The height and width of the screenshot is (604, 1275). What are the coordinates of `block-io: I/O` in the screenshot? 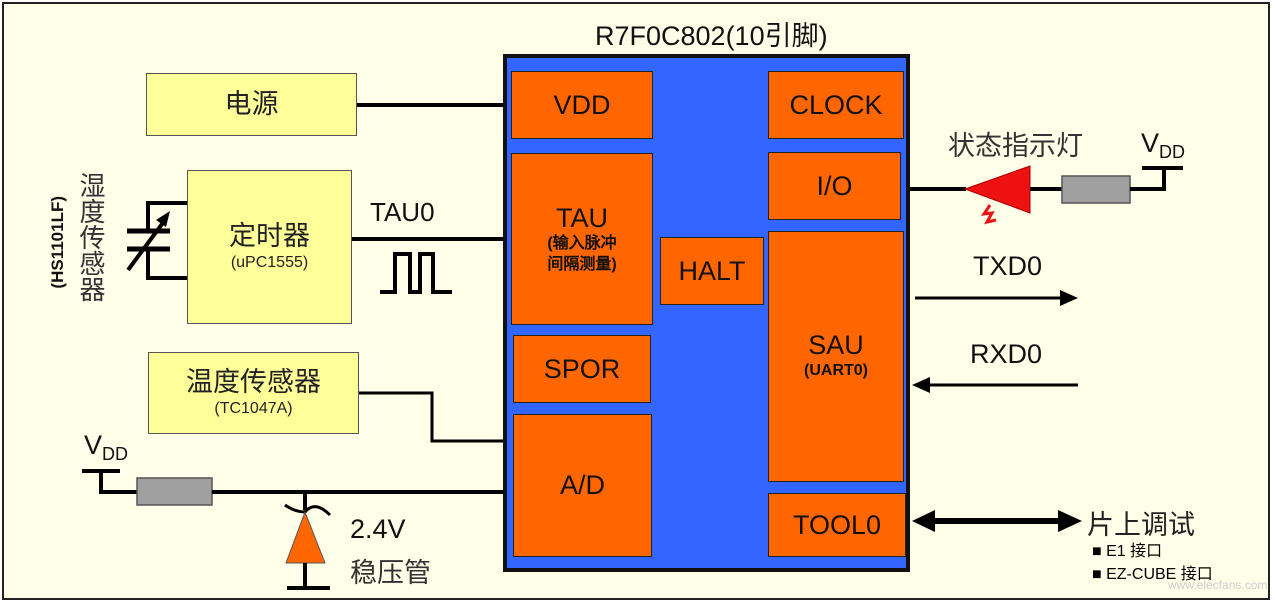 It's located at (834, 186).